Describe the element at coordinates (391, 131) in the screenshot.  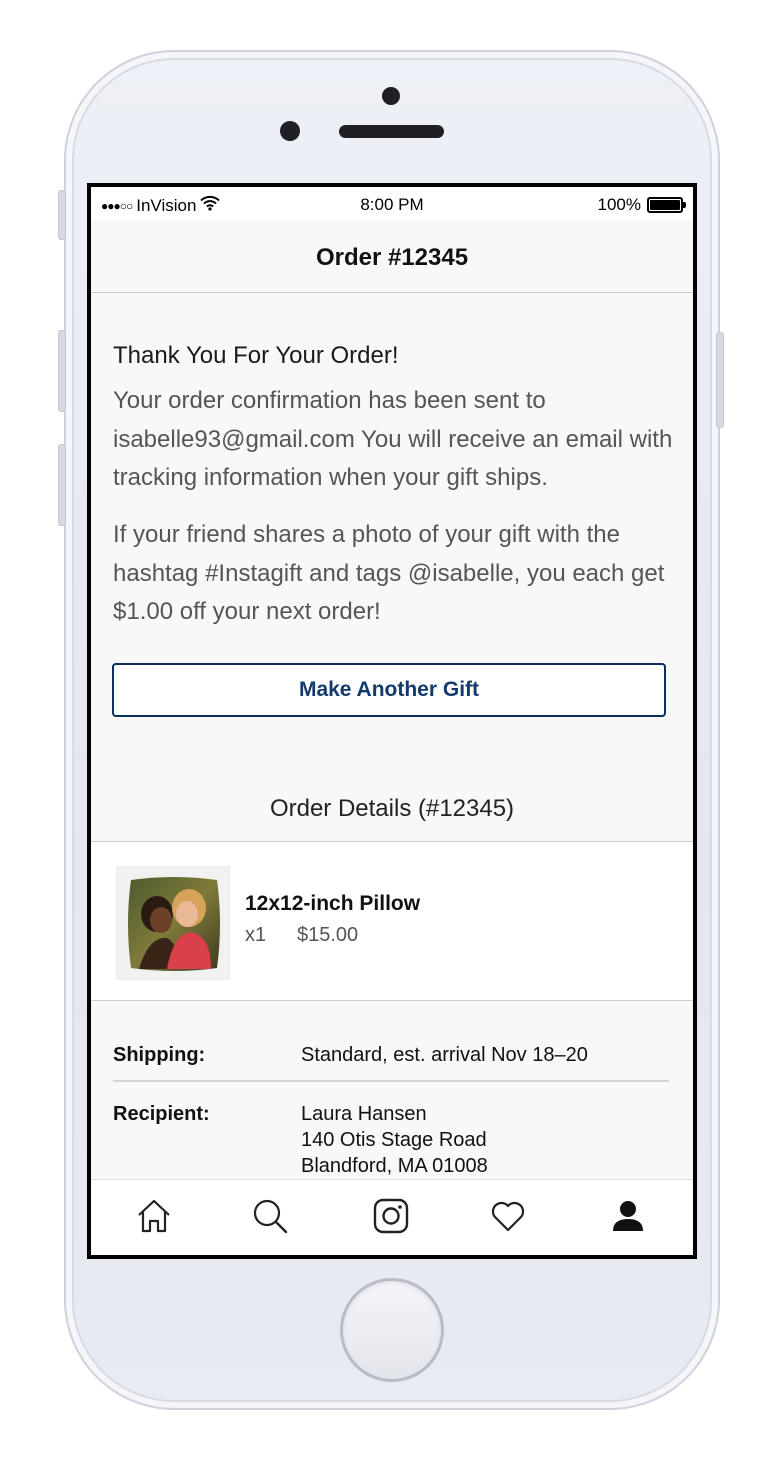
I see `earpiece-speaker` at that location.